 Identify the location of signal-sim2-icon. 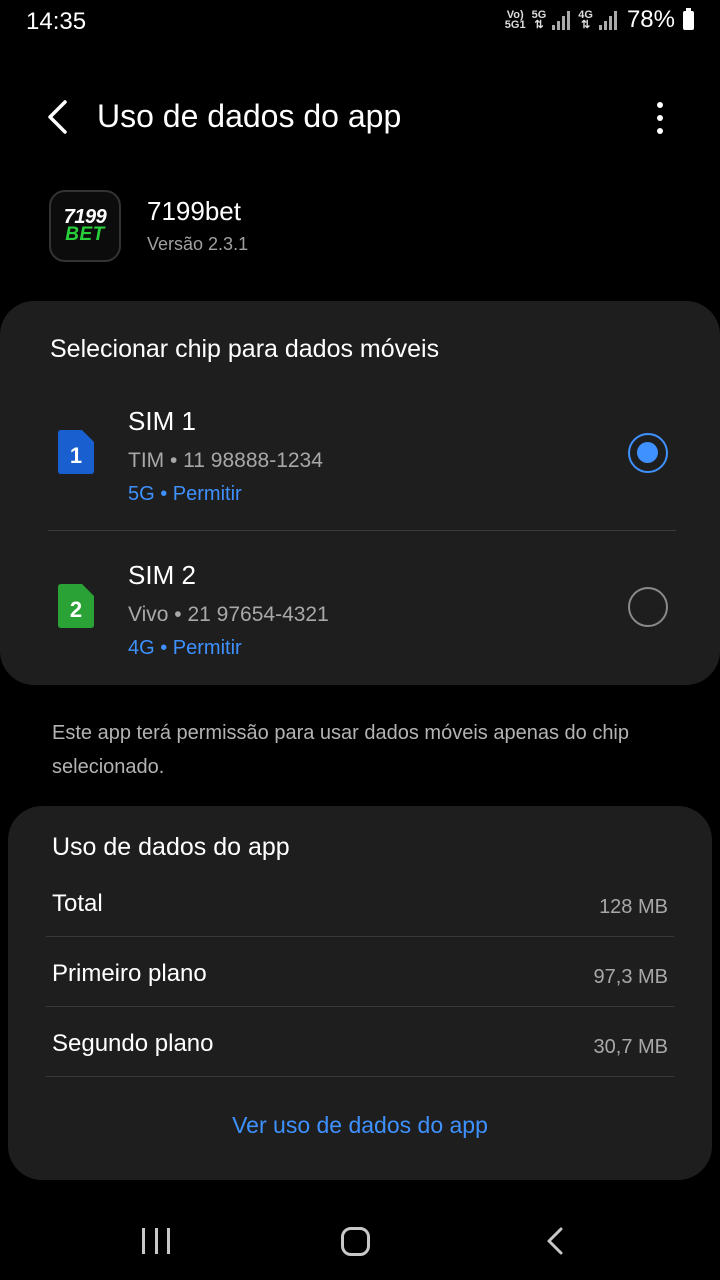
(608, 20).